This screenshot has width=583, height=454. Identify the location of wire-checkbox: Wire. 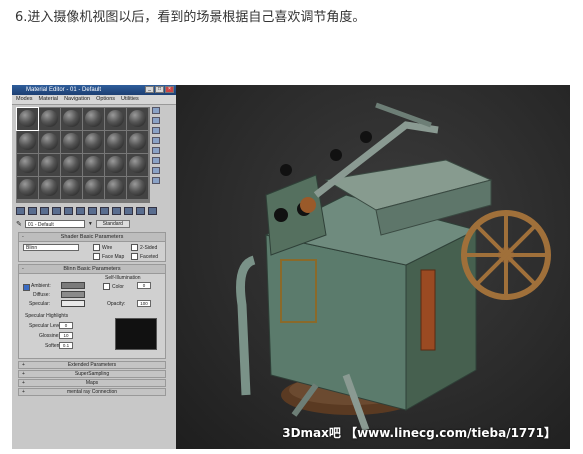
(102, 247).